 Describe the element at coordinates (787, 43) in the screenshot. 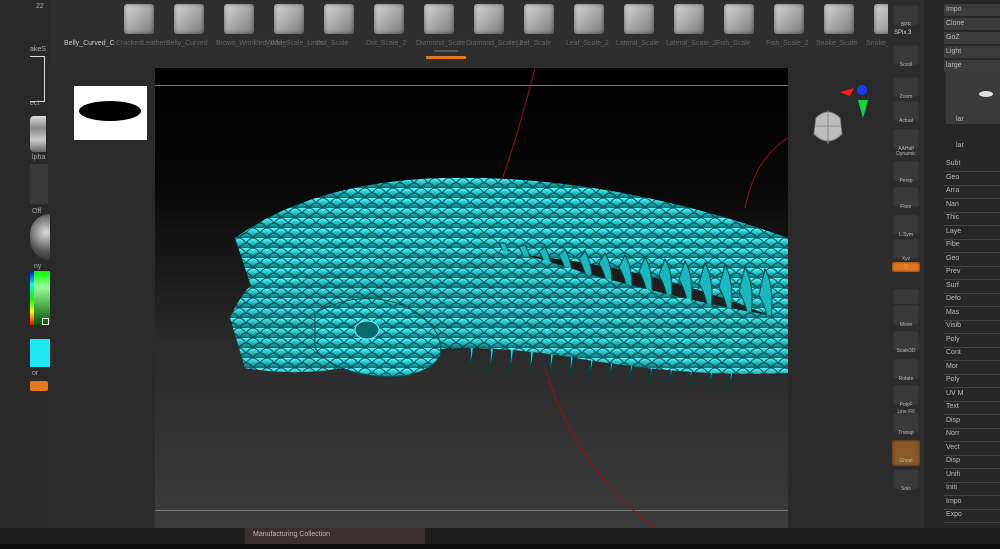

I see `brush-label: Fish_Scale_2` at that location.